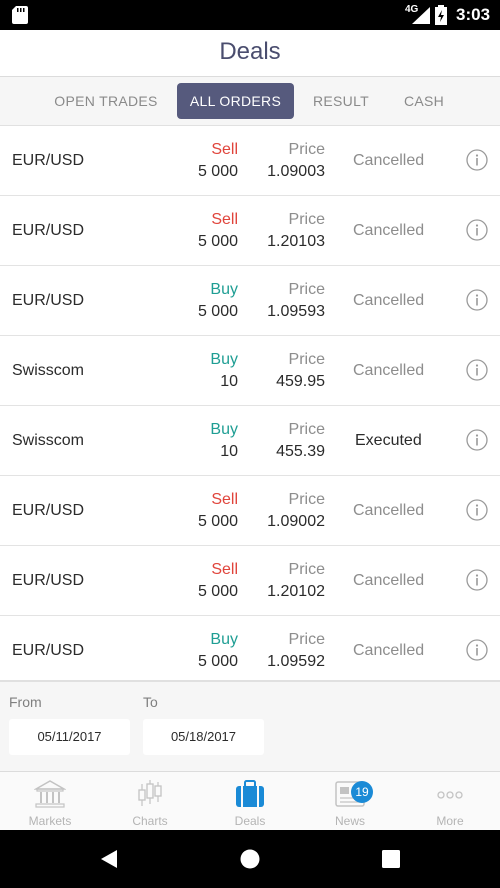 Image resolution: width=500 pixels, height=888 pixels. Describe the element at coordinates (106, 101) in the screenshot. I see `tab-open-trades: OPEN TRADES` at that location.